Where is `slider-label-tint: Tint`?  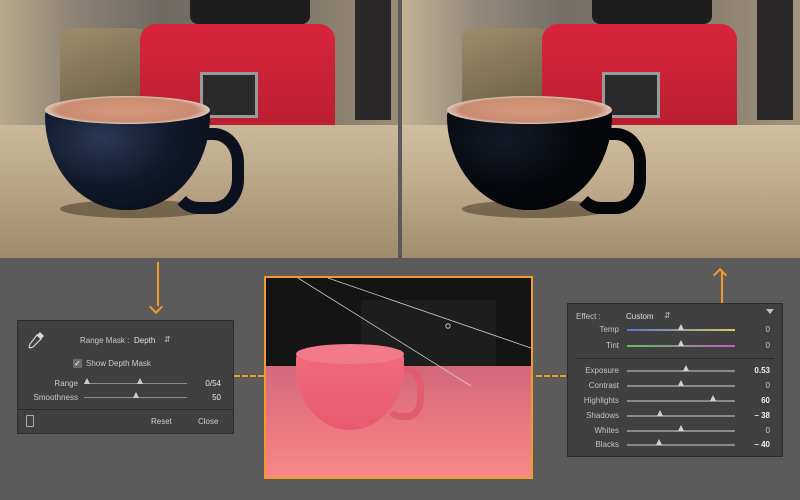
slider-label-tint: Tint is located at coordinates (612, 345).